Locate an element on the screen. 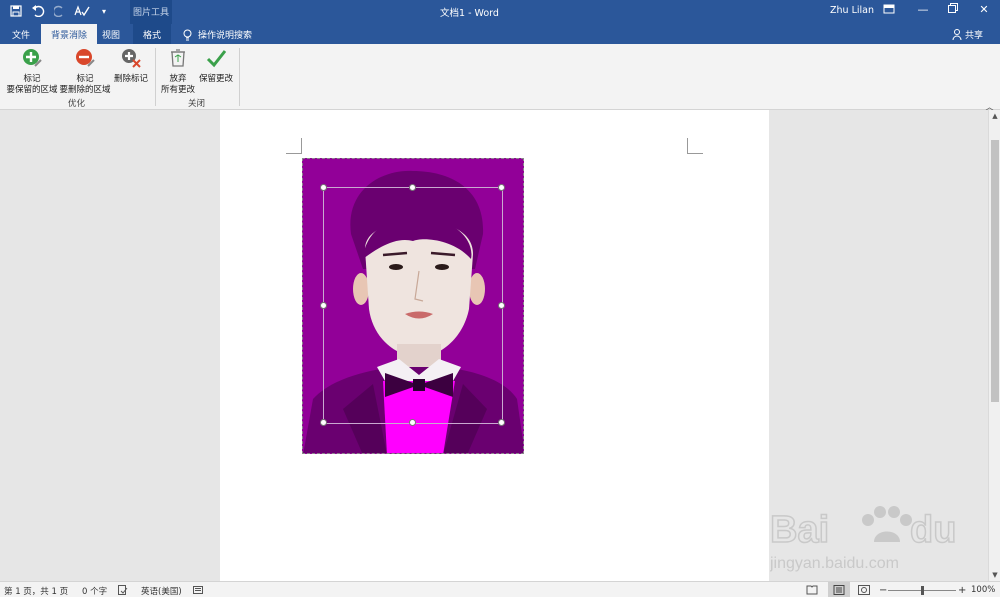  print-layout-icon is located at coordinates (839, 589).